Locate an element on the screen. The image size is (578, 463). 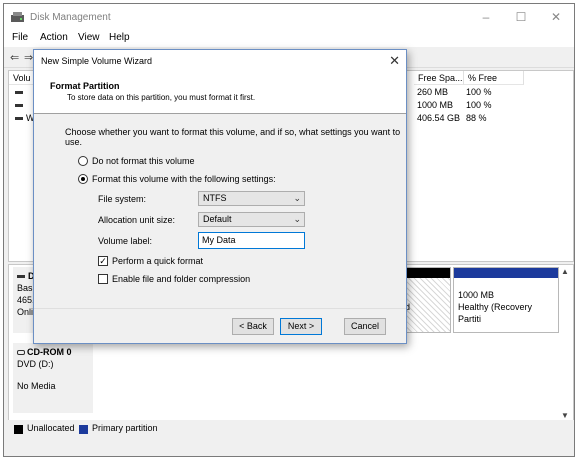
cdrom-status: No Media is located at coordinates (36, 386).